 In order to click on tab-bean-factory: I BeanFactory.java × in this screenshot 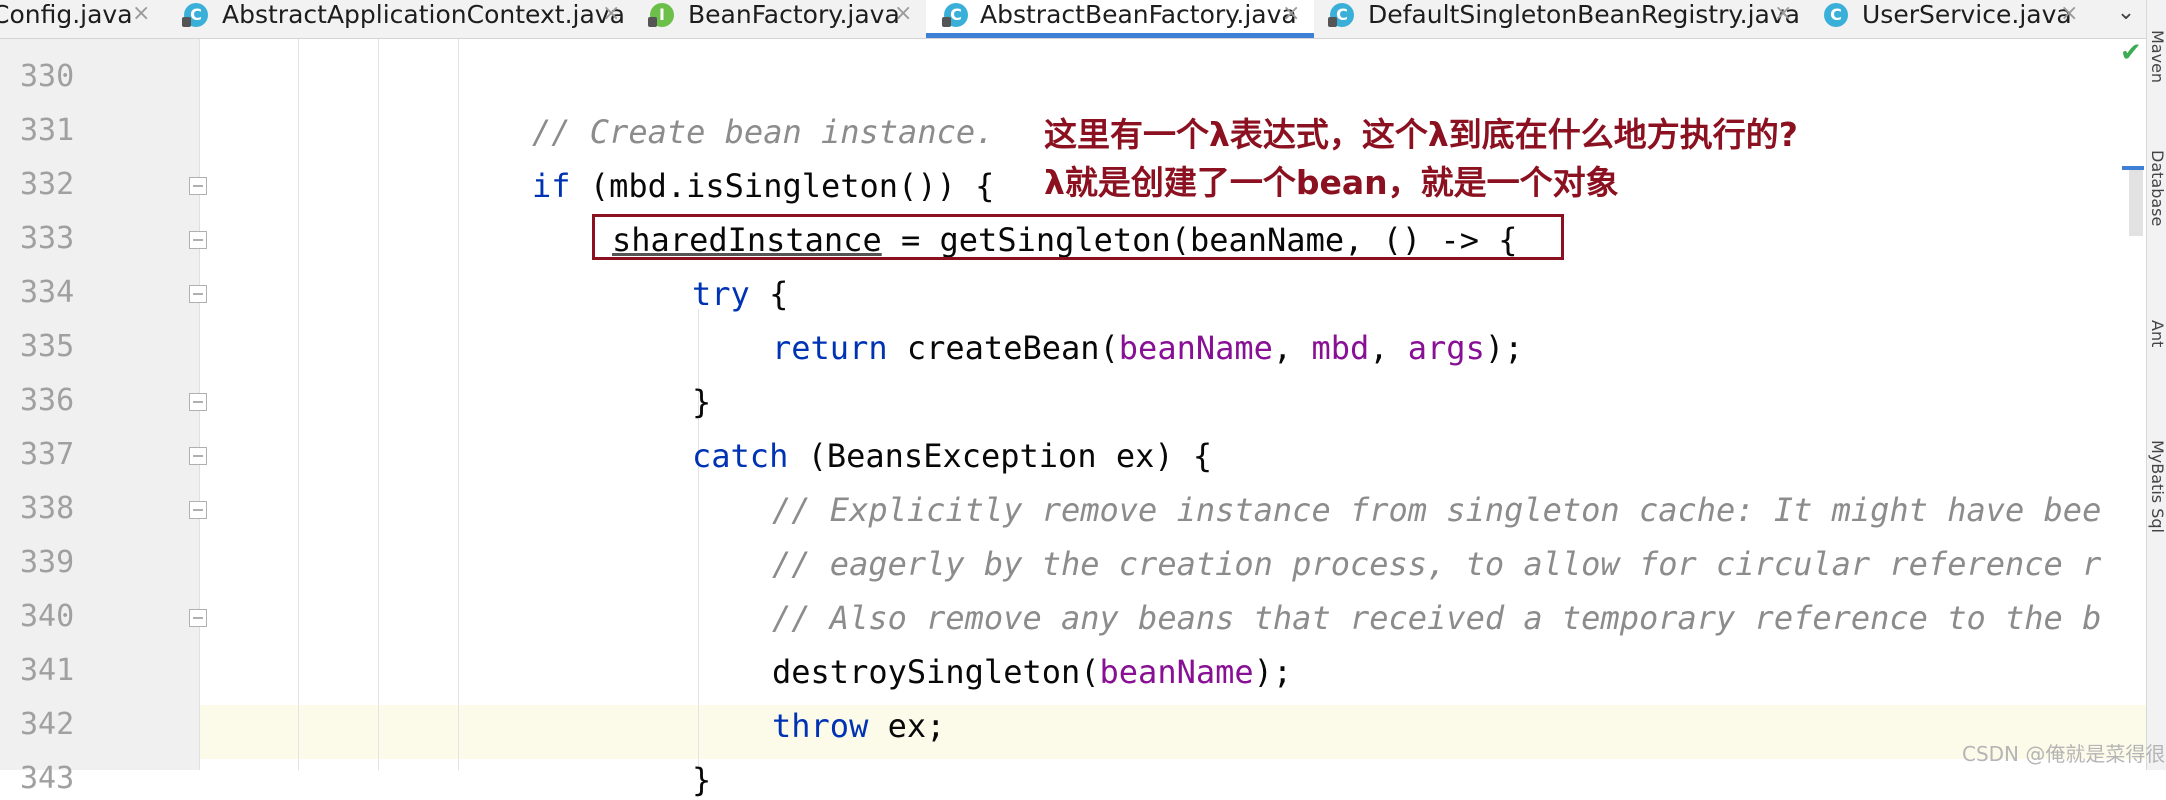, I will do `click(784, 19)`.